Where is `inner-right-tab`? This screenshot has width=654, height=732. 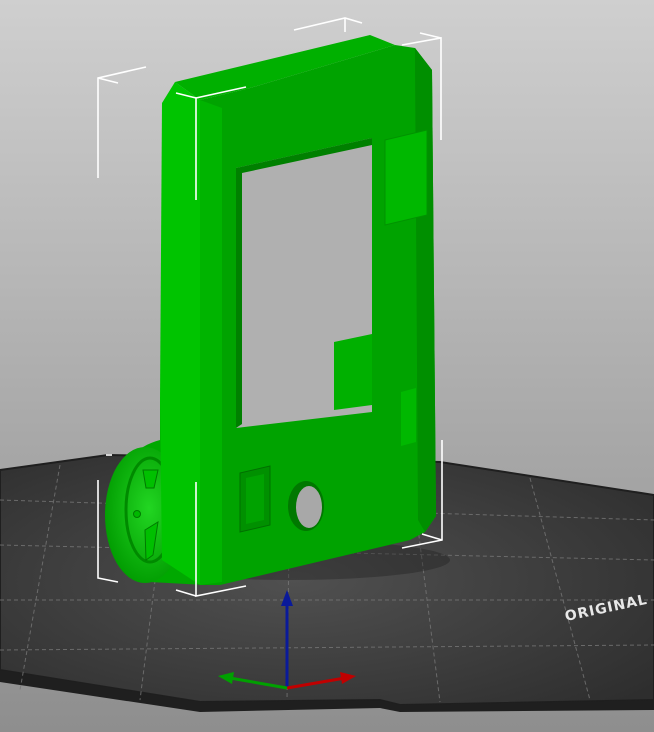 inner-right-tab is located at coordinates (353, 372).